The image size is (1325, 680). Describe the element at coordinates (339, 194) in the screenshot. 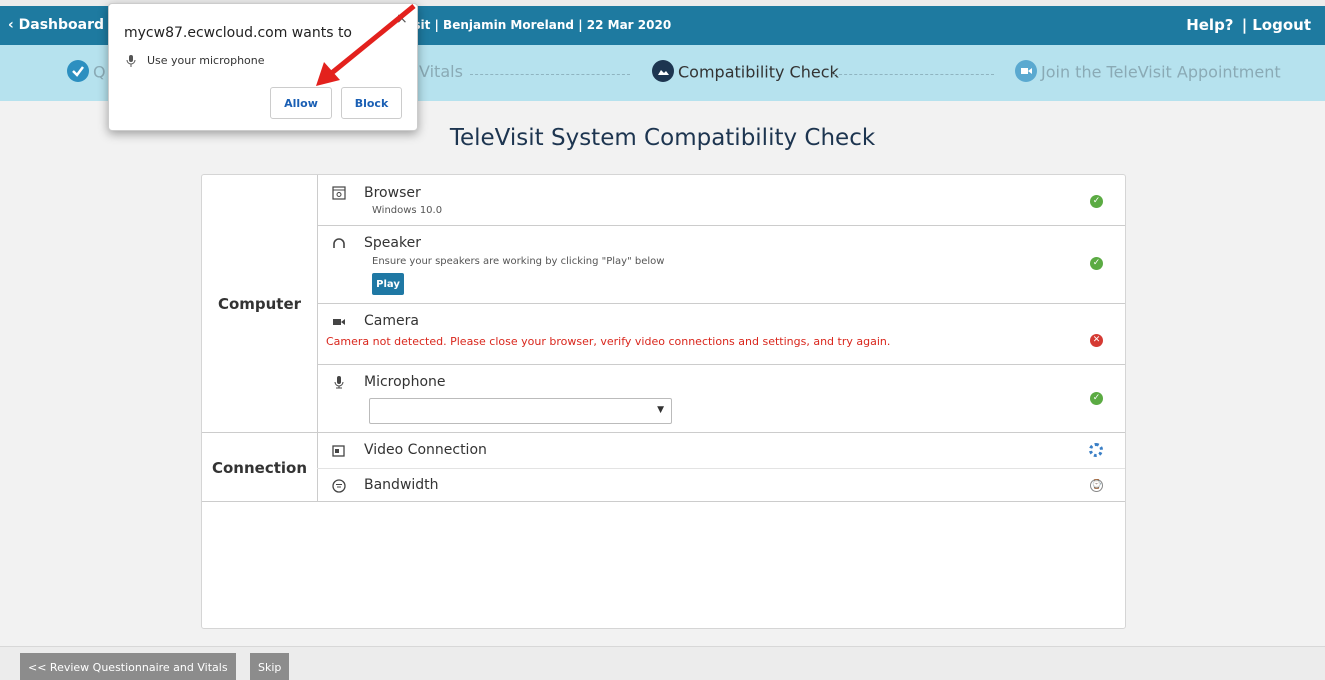

I see `browser-window-icon` at that location.